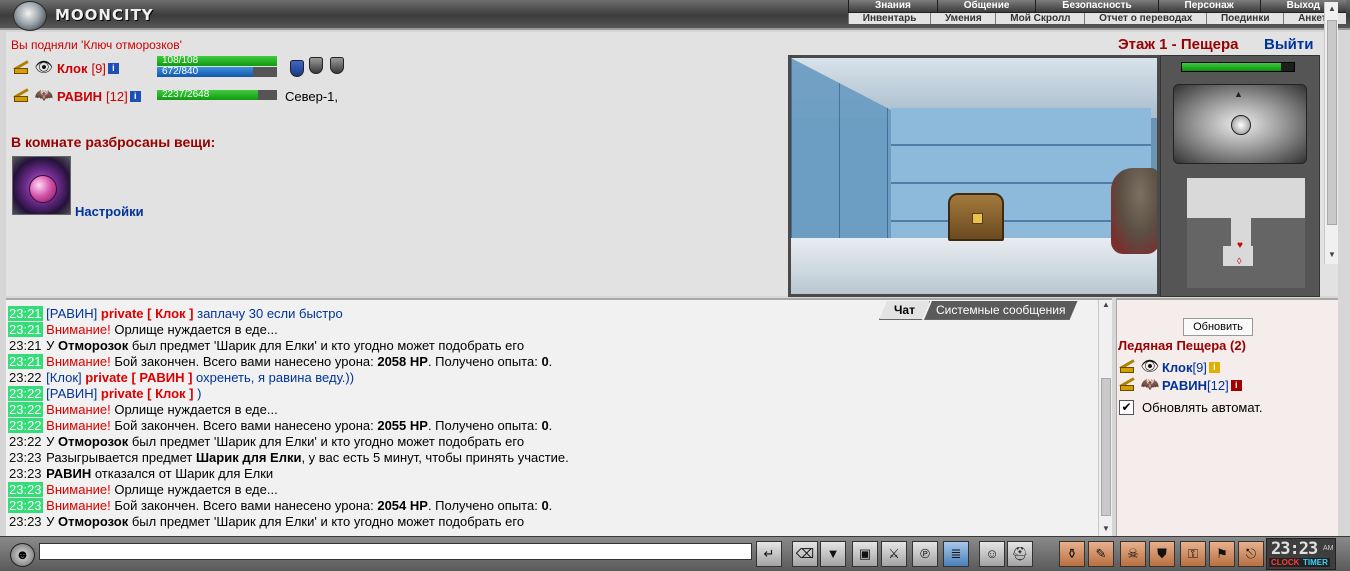 This screenshot has height=571, width=1350. Describe the element at coordinates (79, 96) in the screenshot. I see `player-name: РАВИН` at that location.